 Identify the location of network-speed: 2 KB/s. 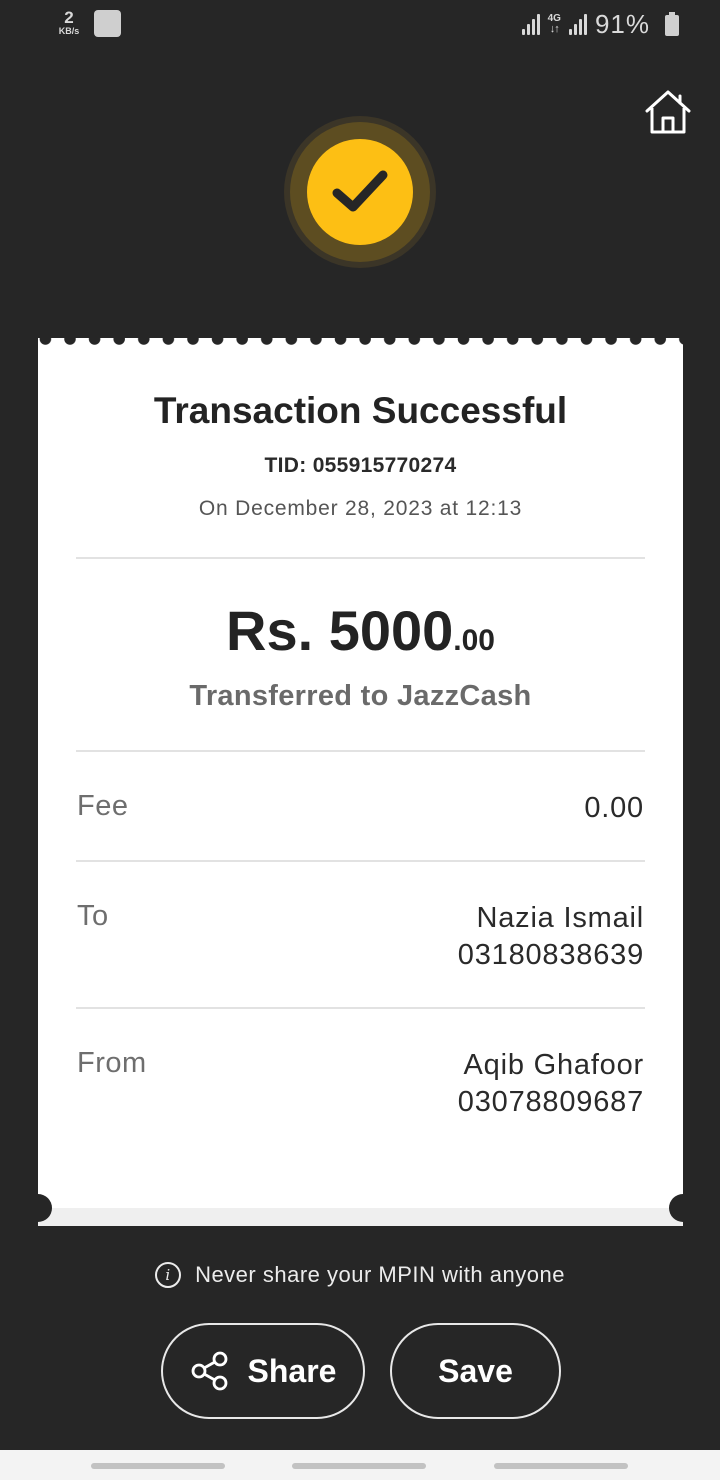
(69, 22).